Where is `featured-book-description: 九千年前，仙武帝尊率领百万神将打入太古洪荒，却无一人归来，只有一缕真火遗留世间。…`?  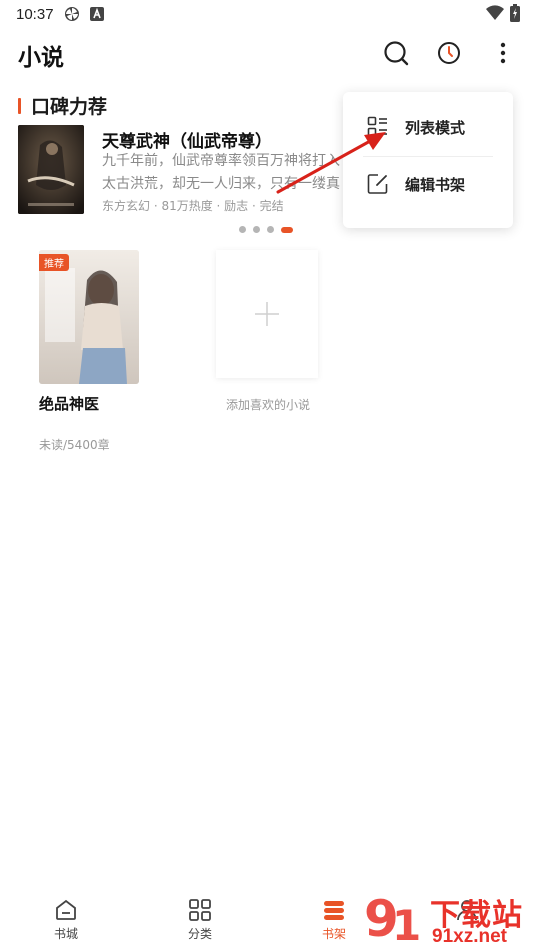 featured-book-description: 九千年前，仙武帝尊率领百万神将打入太古洪荒，却无一人归来，只有一缕真火遗留世间。… is located at coordinates (221, 172).